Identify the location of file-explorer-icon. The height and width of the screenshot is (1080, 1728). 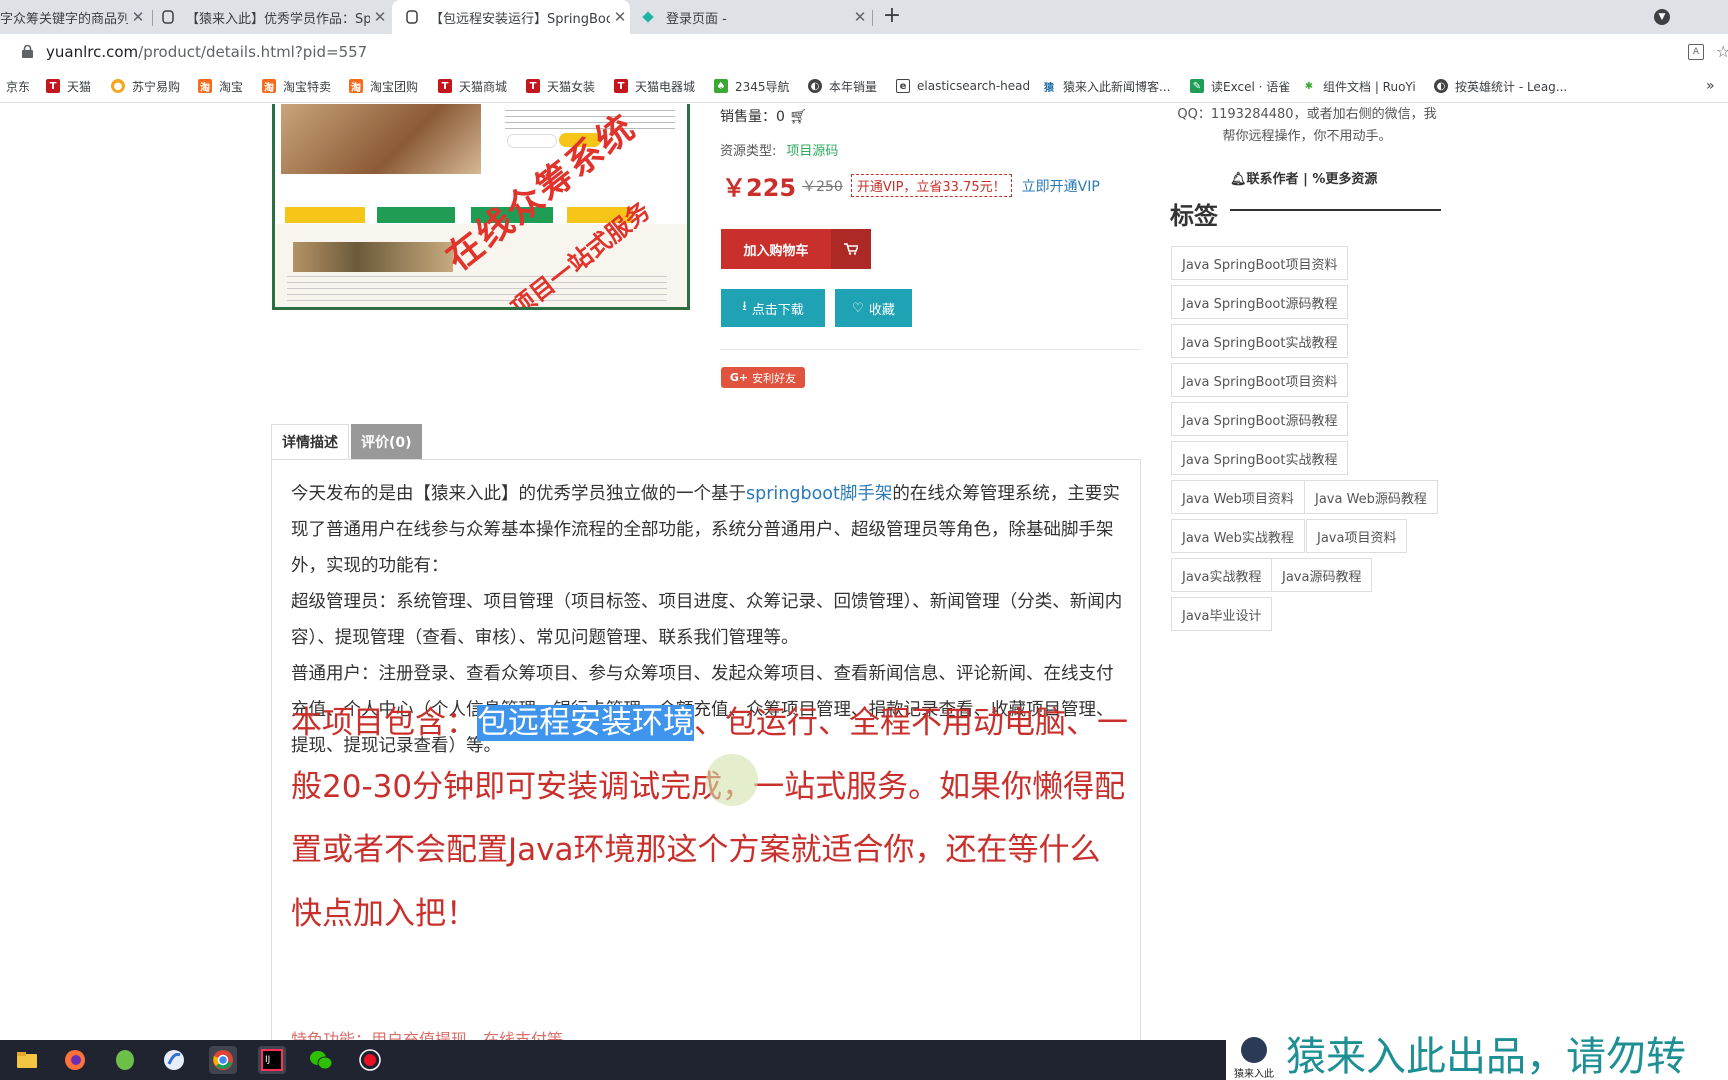
(27, 1060).